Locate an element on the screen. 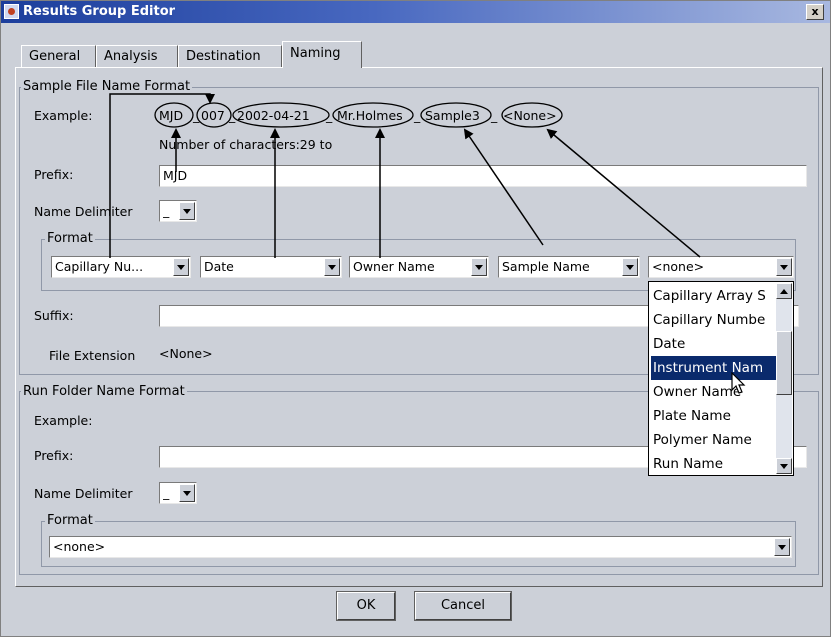 This screenshot has width=831, height=637. format-combo-5-value: <none> is located at coordinates (678, 266).